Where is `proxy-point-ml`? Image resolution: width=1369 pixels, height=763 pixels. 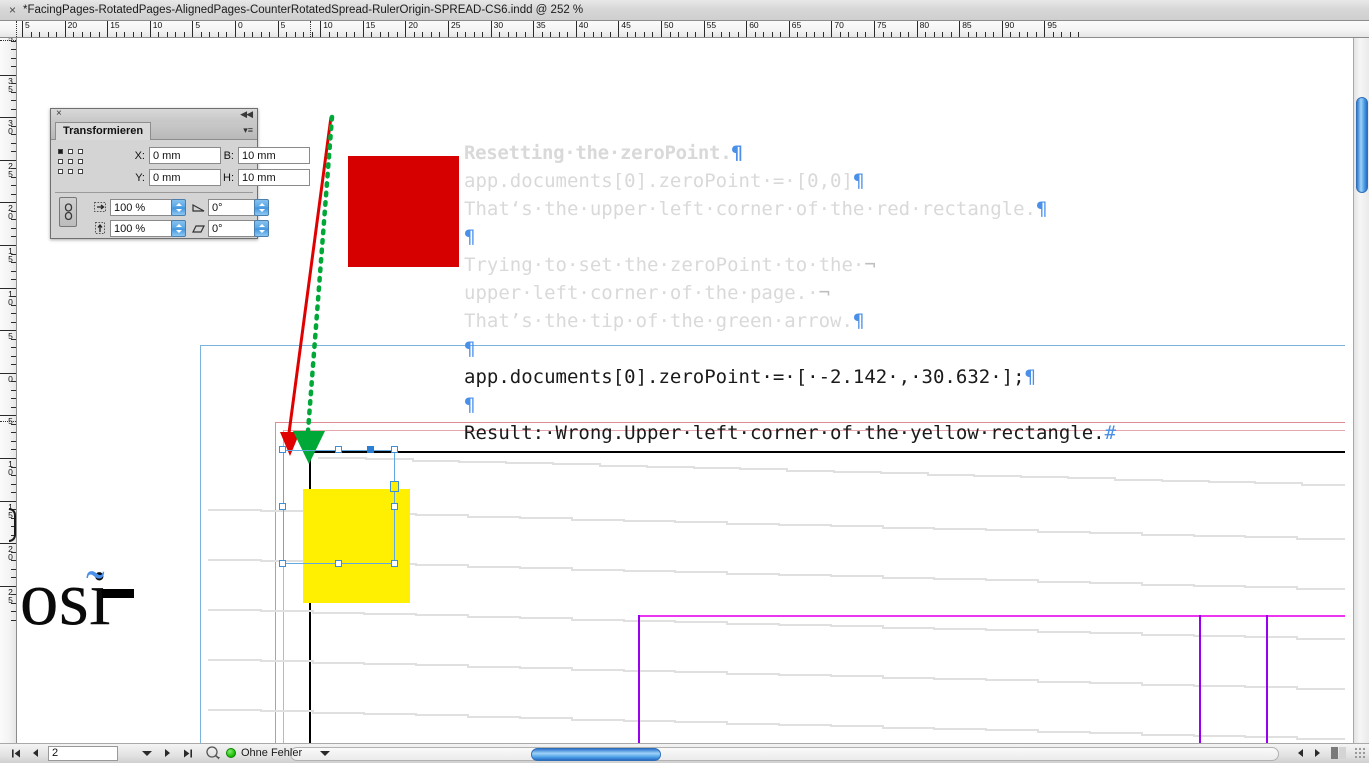 proxy-point-ml is located at coordinates (60, 161).